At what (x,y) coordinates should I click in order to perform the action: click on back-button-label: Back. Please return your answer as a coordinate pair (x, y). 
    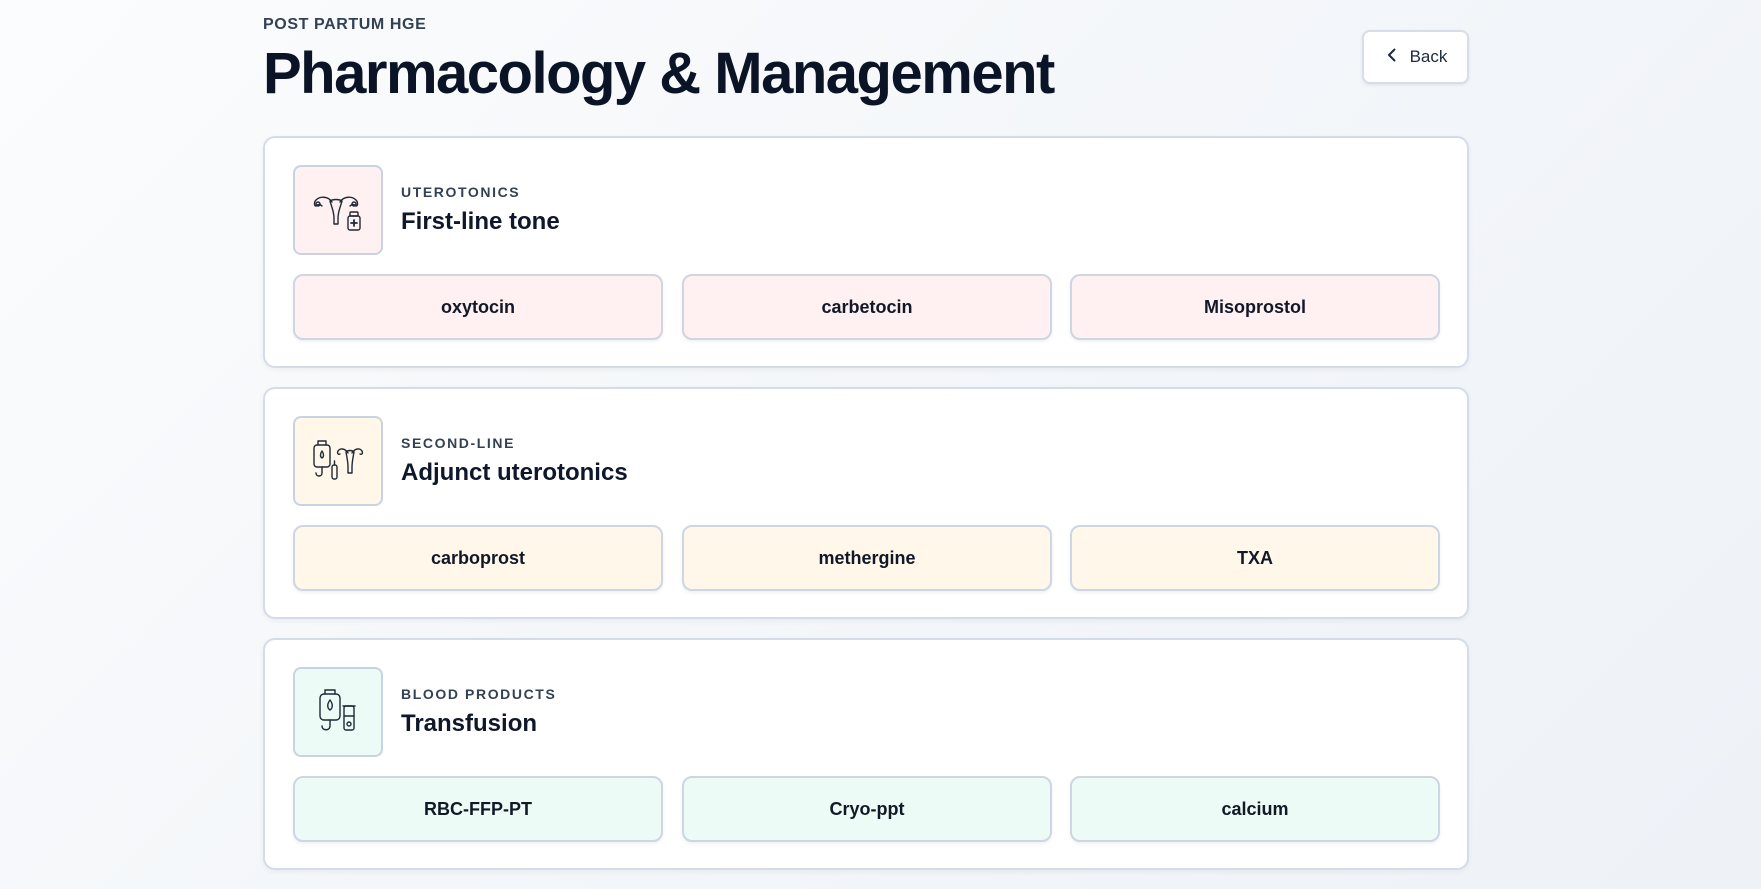
    Looking at the image, I should click on (1428, 56).